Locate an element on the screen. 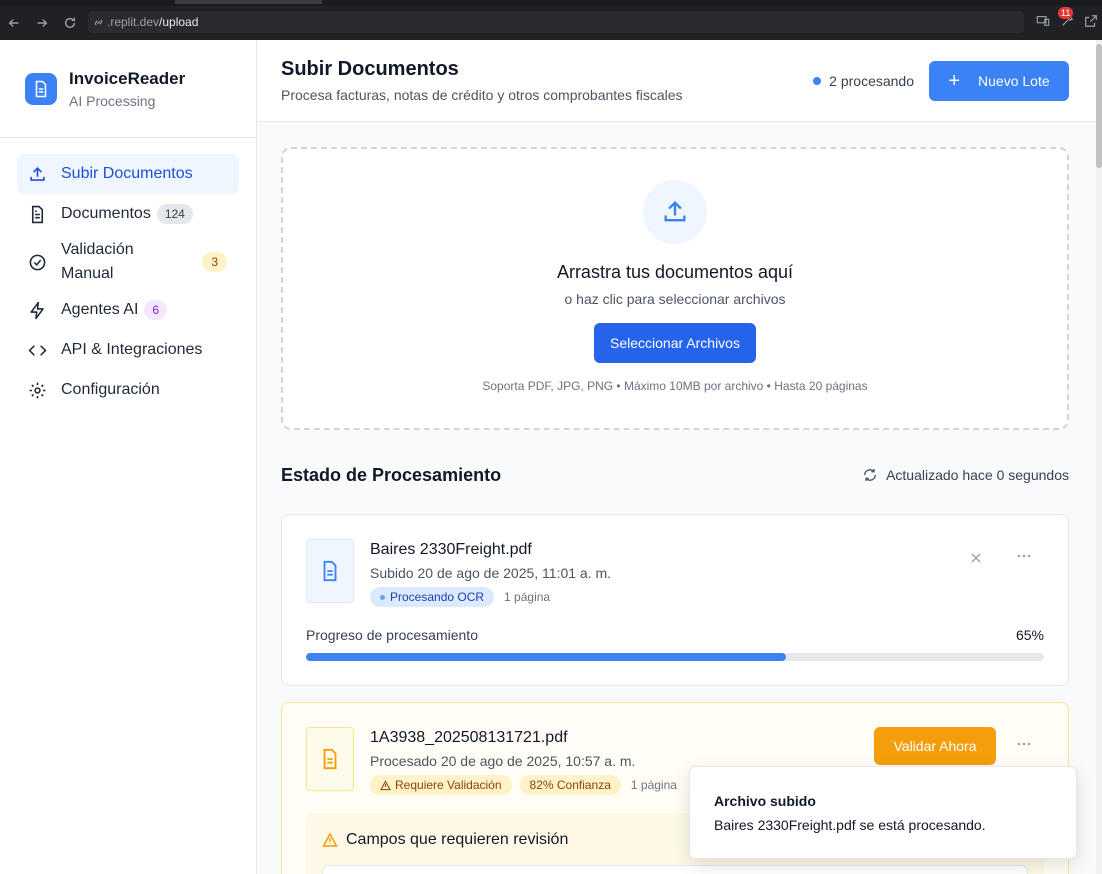 This screenshot has width=1102, height=874. processing-status-label: 2 procesando is located at coordinates (871, 81).